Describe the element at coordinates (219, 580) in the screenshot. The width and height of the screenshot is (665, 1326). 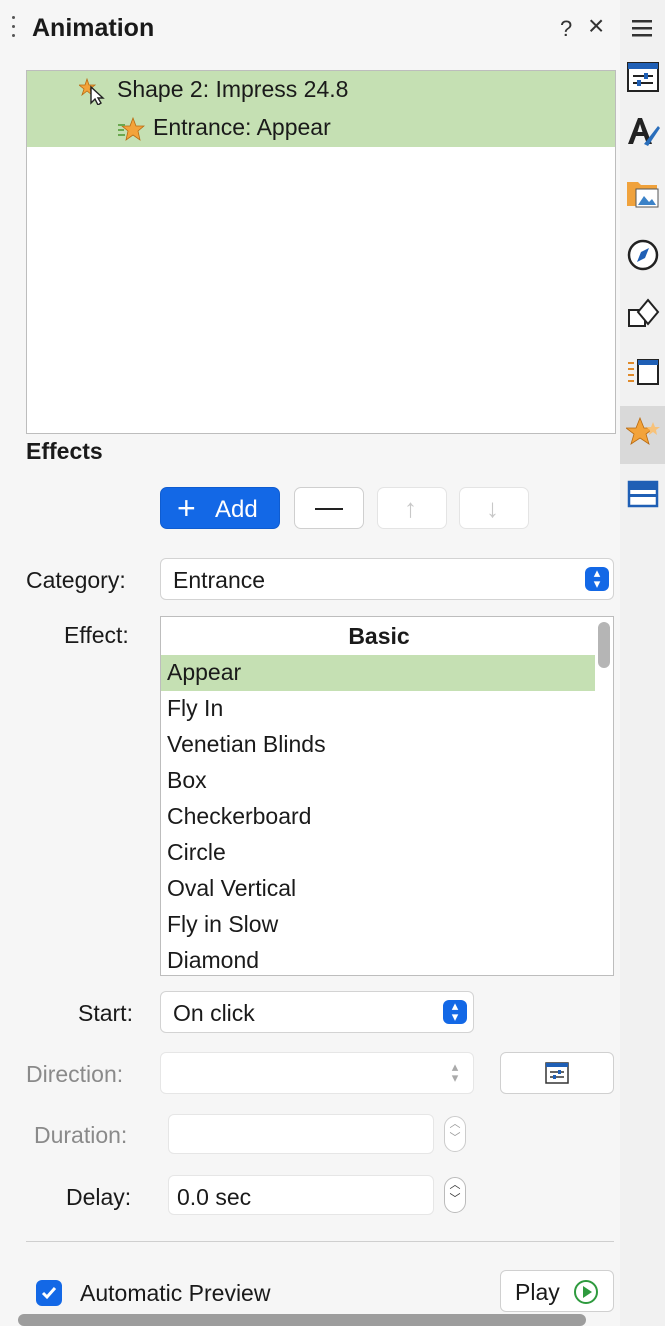
I see `category-value: Entrance` at that location.